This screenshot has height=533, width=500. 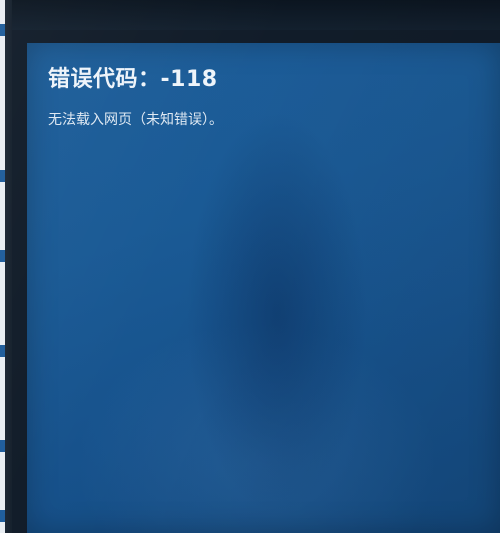 I want to click on error-message: 无法载入网页（未知错误）。, so click(x=135, y=120).